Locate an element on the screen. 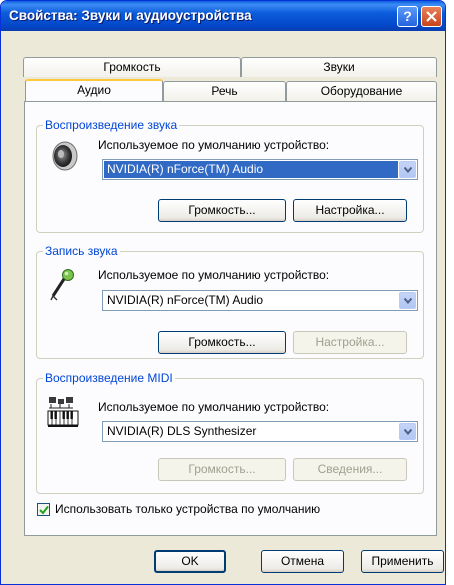  apply-button: Применить is located at coordinates (402, 561).